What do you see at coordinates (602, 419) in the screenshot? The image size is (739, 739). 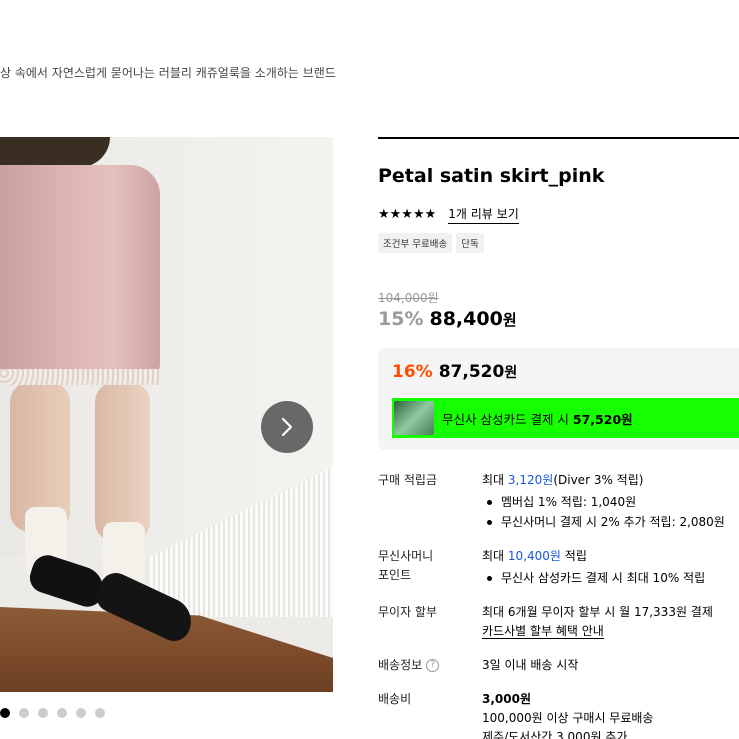 I see `card-promo-price: 57,520원` at bounding box center [602, 419].